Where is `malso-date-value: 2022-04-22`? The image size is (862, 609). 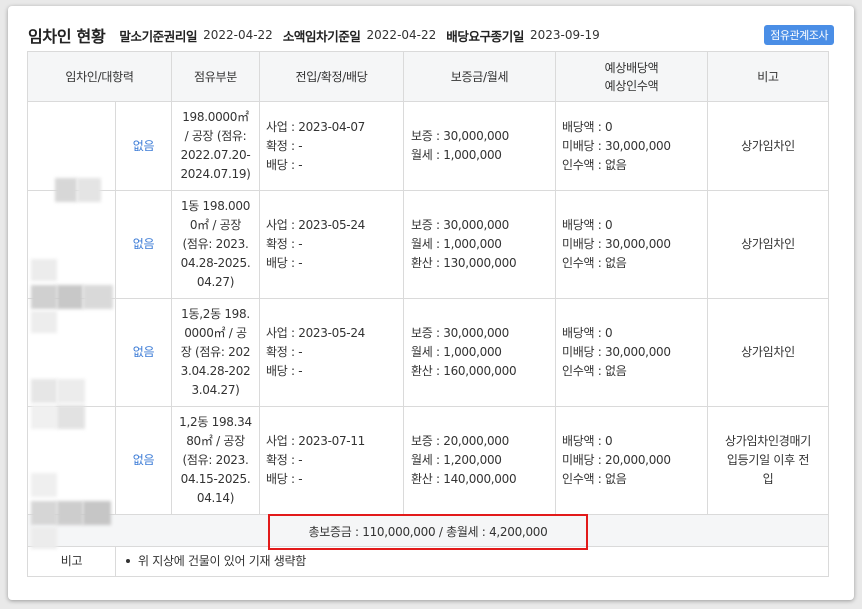
malso-date-value: 2022-04-22 is located at coordinates (238, 35).